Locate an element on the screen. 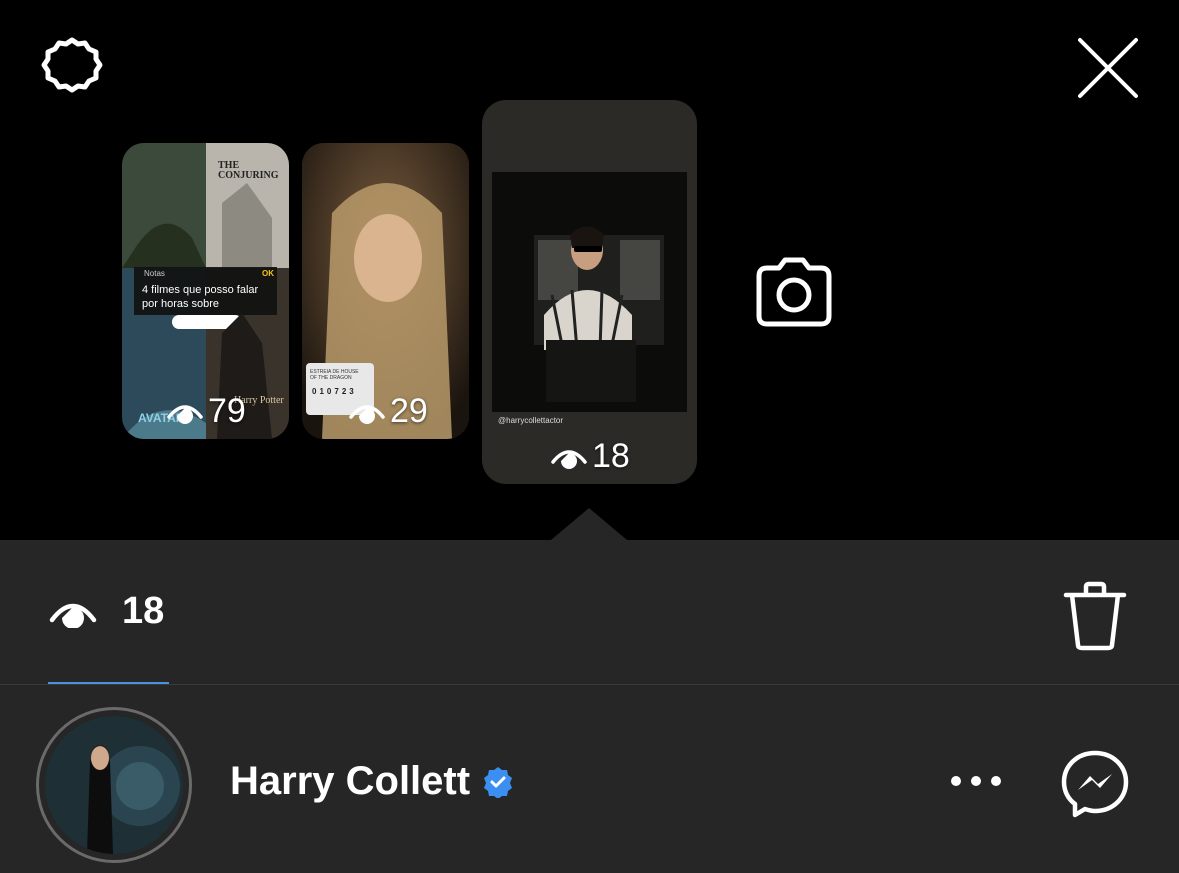 The height and width of the screenshot is (873, 1179). close-icon is located at coordinates (1108, 68).